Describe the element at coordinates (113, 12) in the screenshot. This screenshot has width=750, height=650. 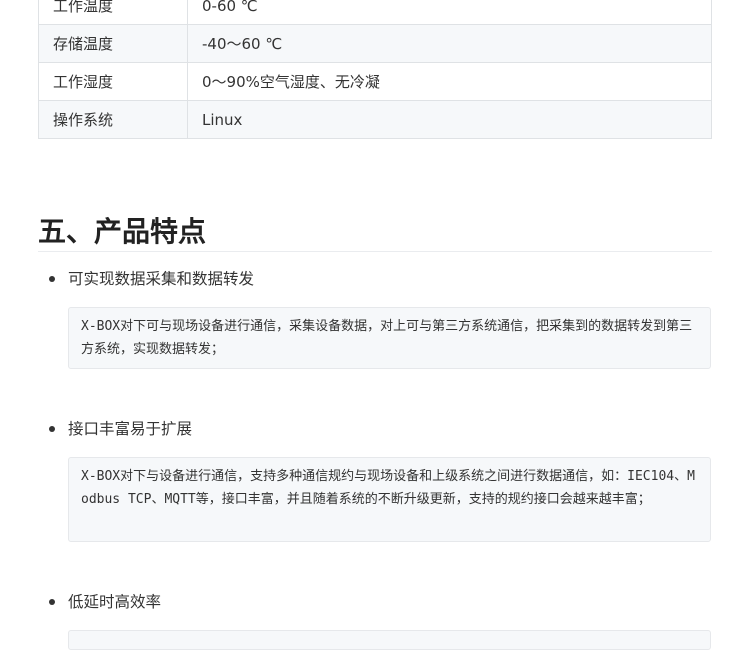
I see `spec-key: 工作温度` at that location.